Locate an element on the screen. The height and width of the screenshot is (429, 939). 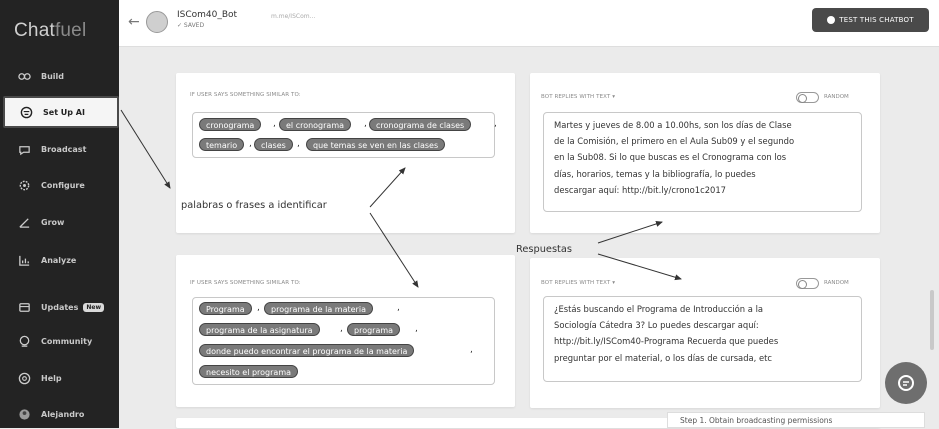
chat-icon is located at coordinates (906, 383).